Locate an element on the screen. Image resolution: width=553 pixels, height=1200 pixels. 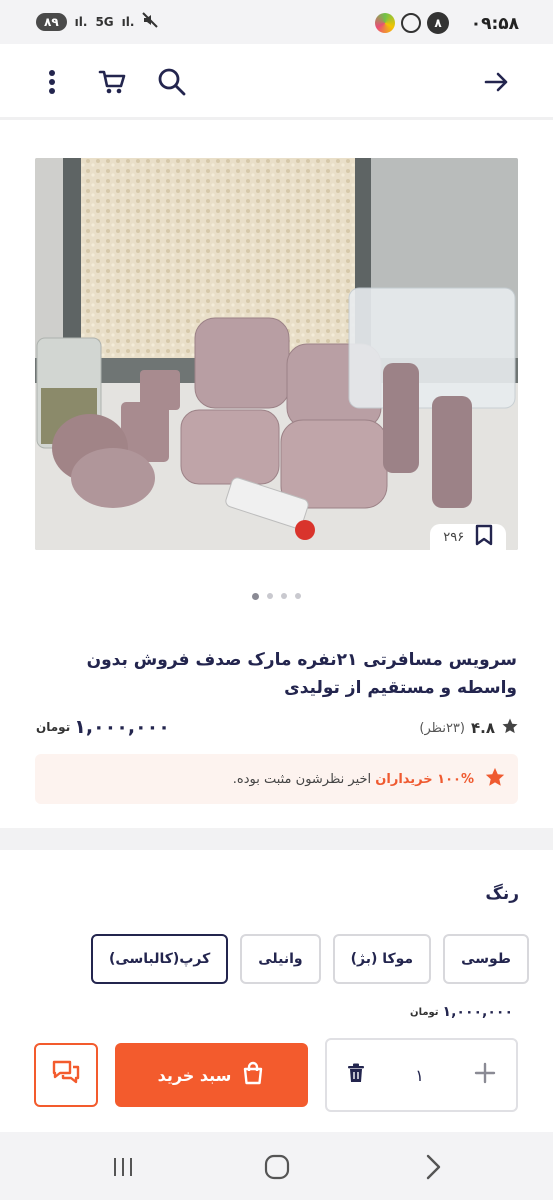
carousel-dots is located at coordinates (276, 596).